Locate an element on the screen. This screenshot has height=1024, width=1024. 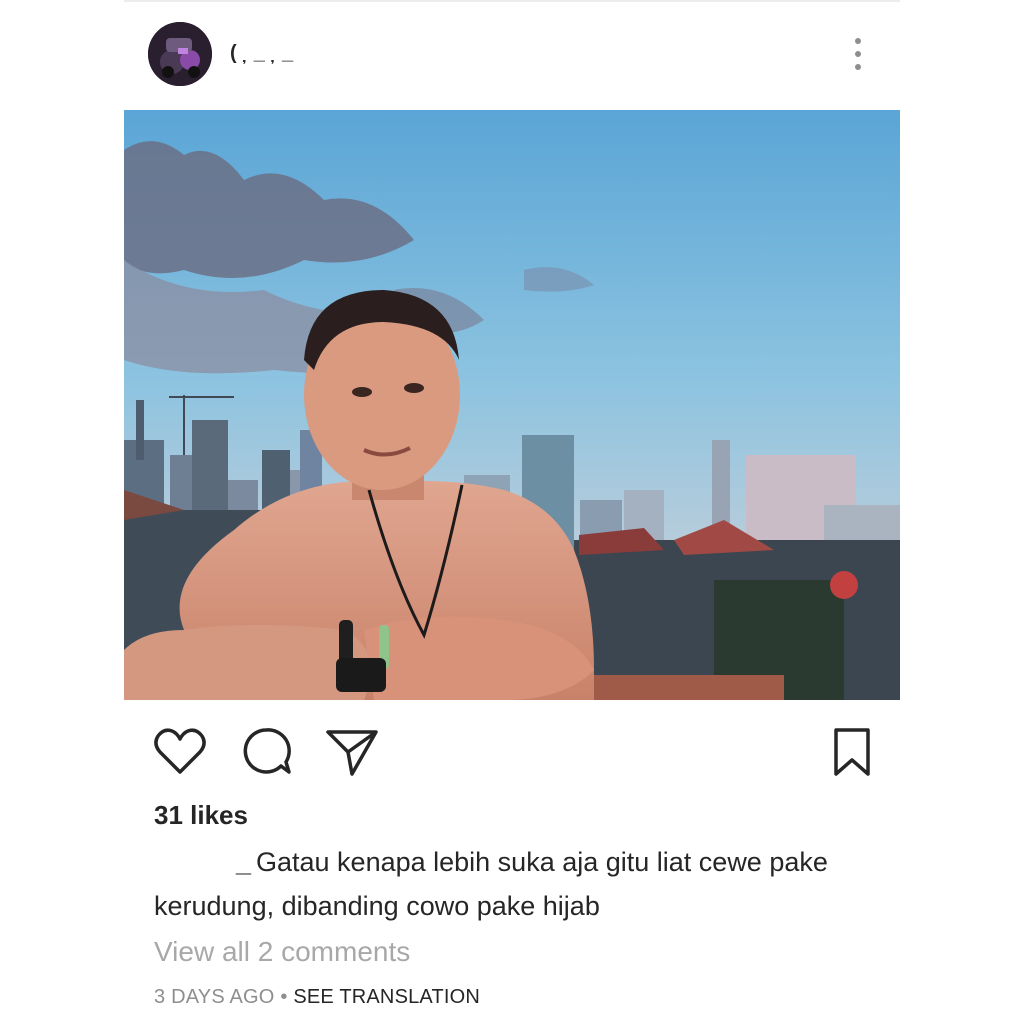
save-button is located at coordinates (852, 752).